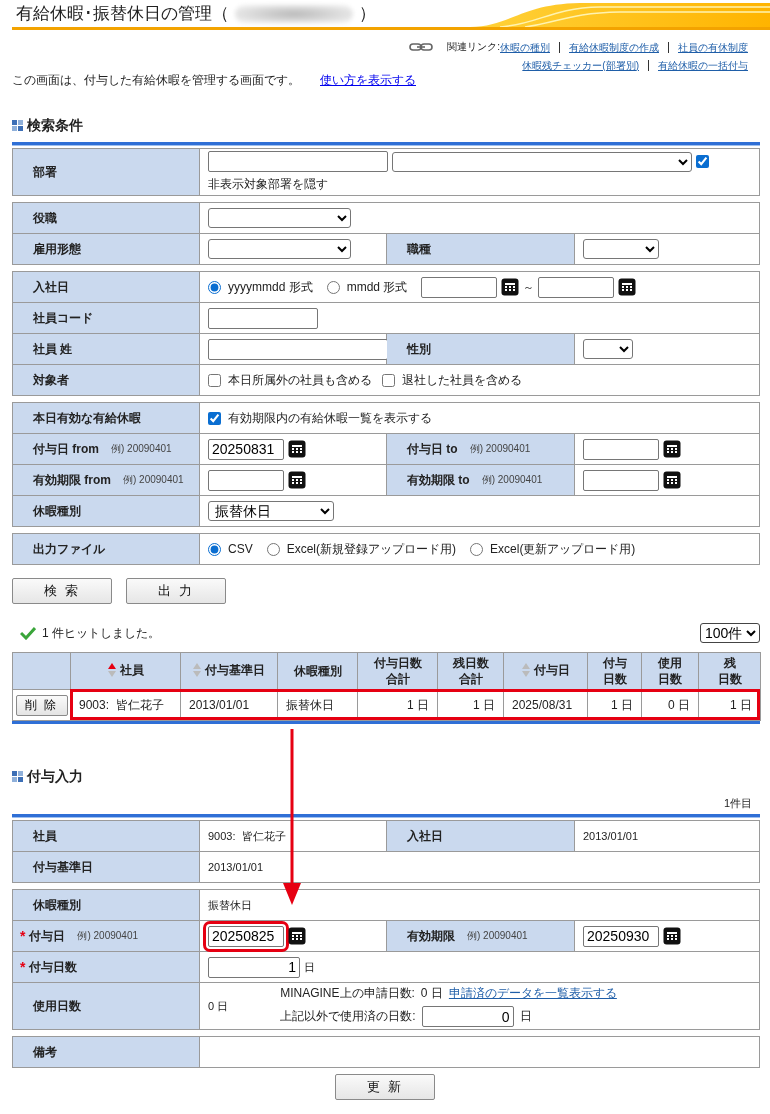  Describe the element at coordinates (580, 65) in the screenshot. I see `link: 休暇残チェッカー(部署別)` at that location.